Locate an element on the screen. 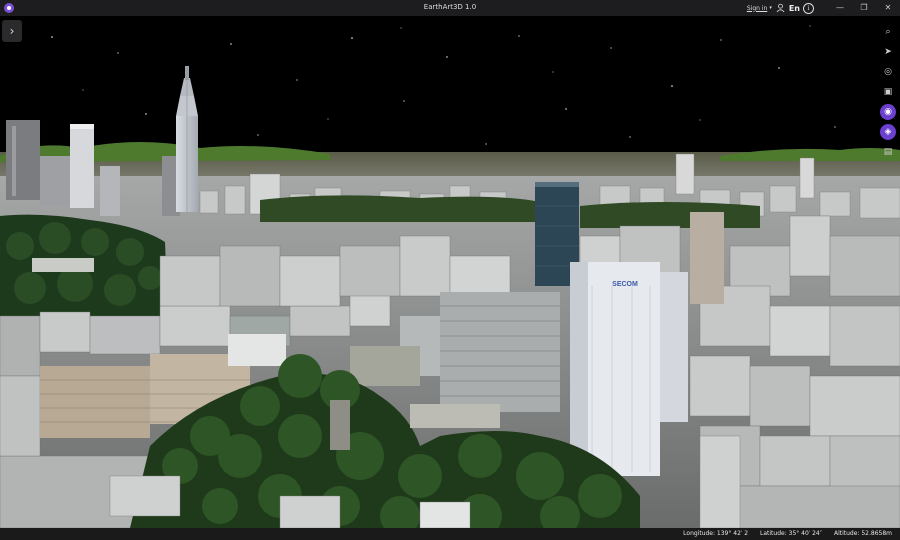 This screenshot has width=900, height=540. altitude-readout: Altitude: 52.8658m is located at coordinates (862, 533).